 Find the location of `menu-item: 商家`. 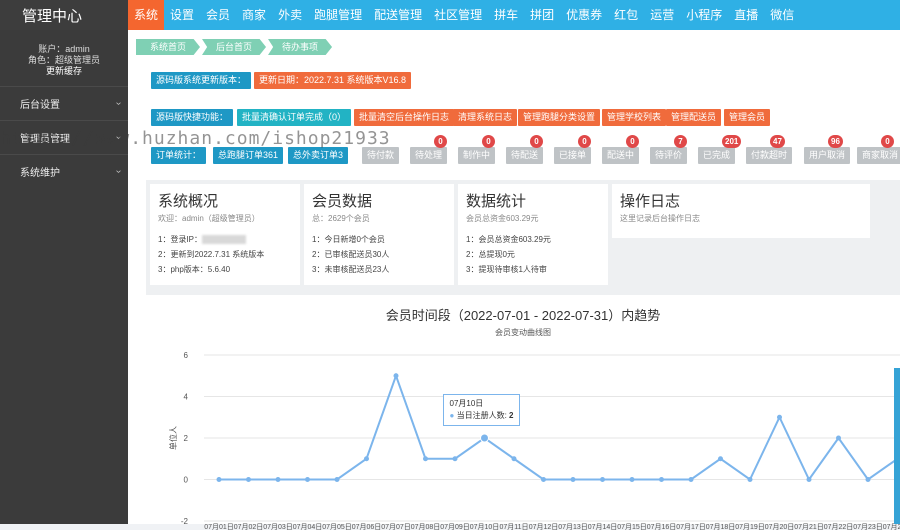

menu-item: 商家 is located at coordinates (254, 15).